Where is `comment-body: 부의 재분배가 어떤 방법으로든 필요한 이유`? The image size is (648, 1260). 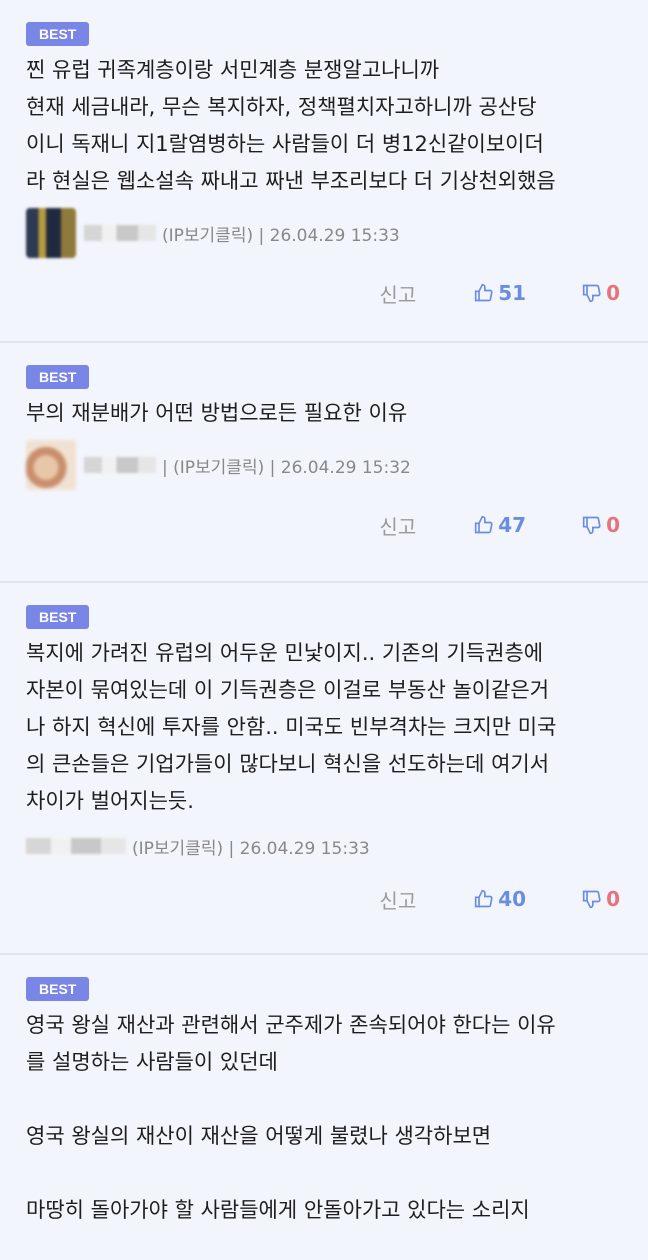
comment-body: 부의 재분배가 어떤 방법으로든 필요한 이유 is located at coordinates (326, 413).